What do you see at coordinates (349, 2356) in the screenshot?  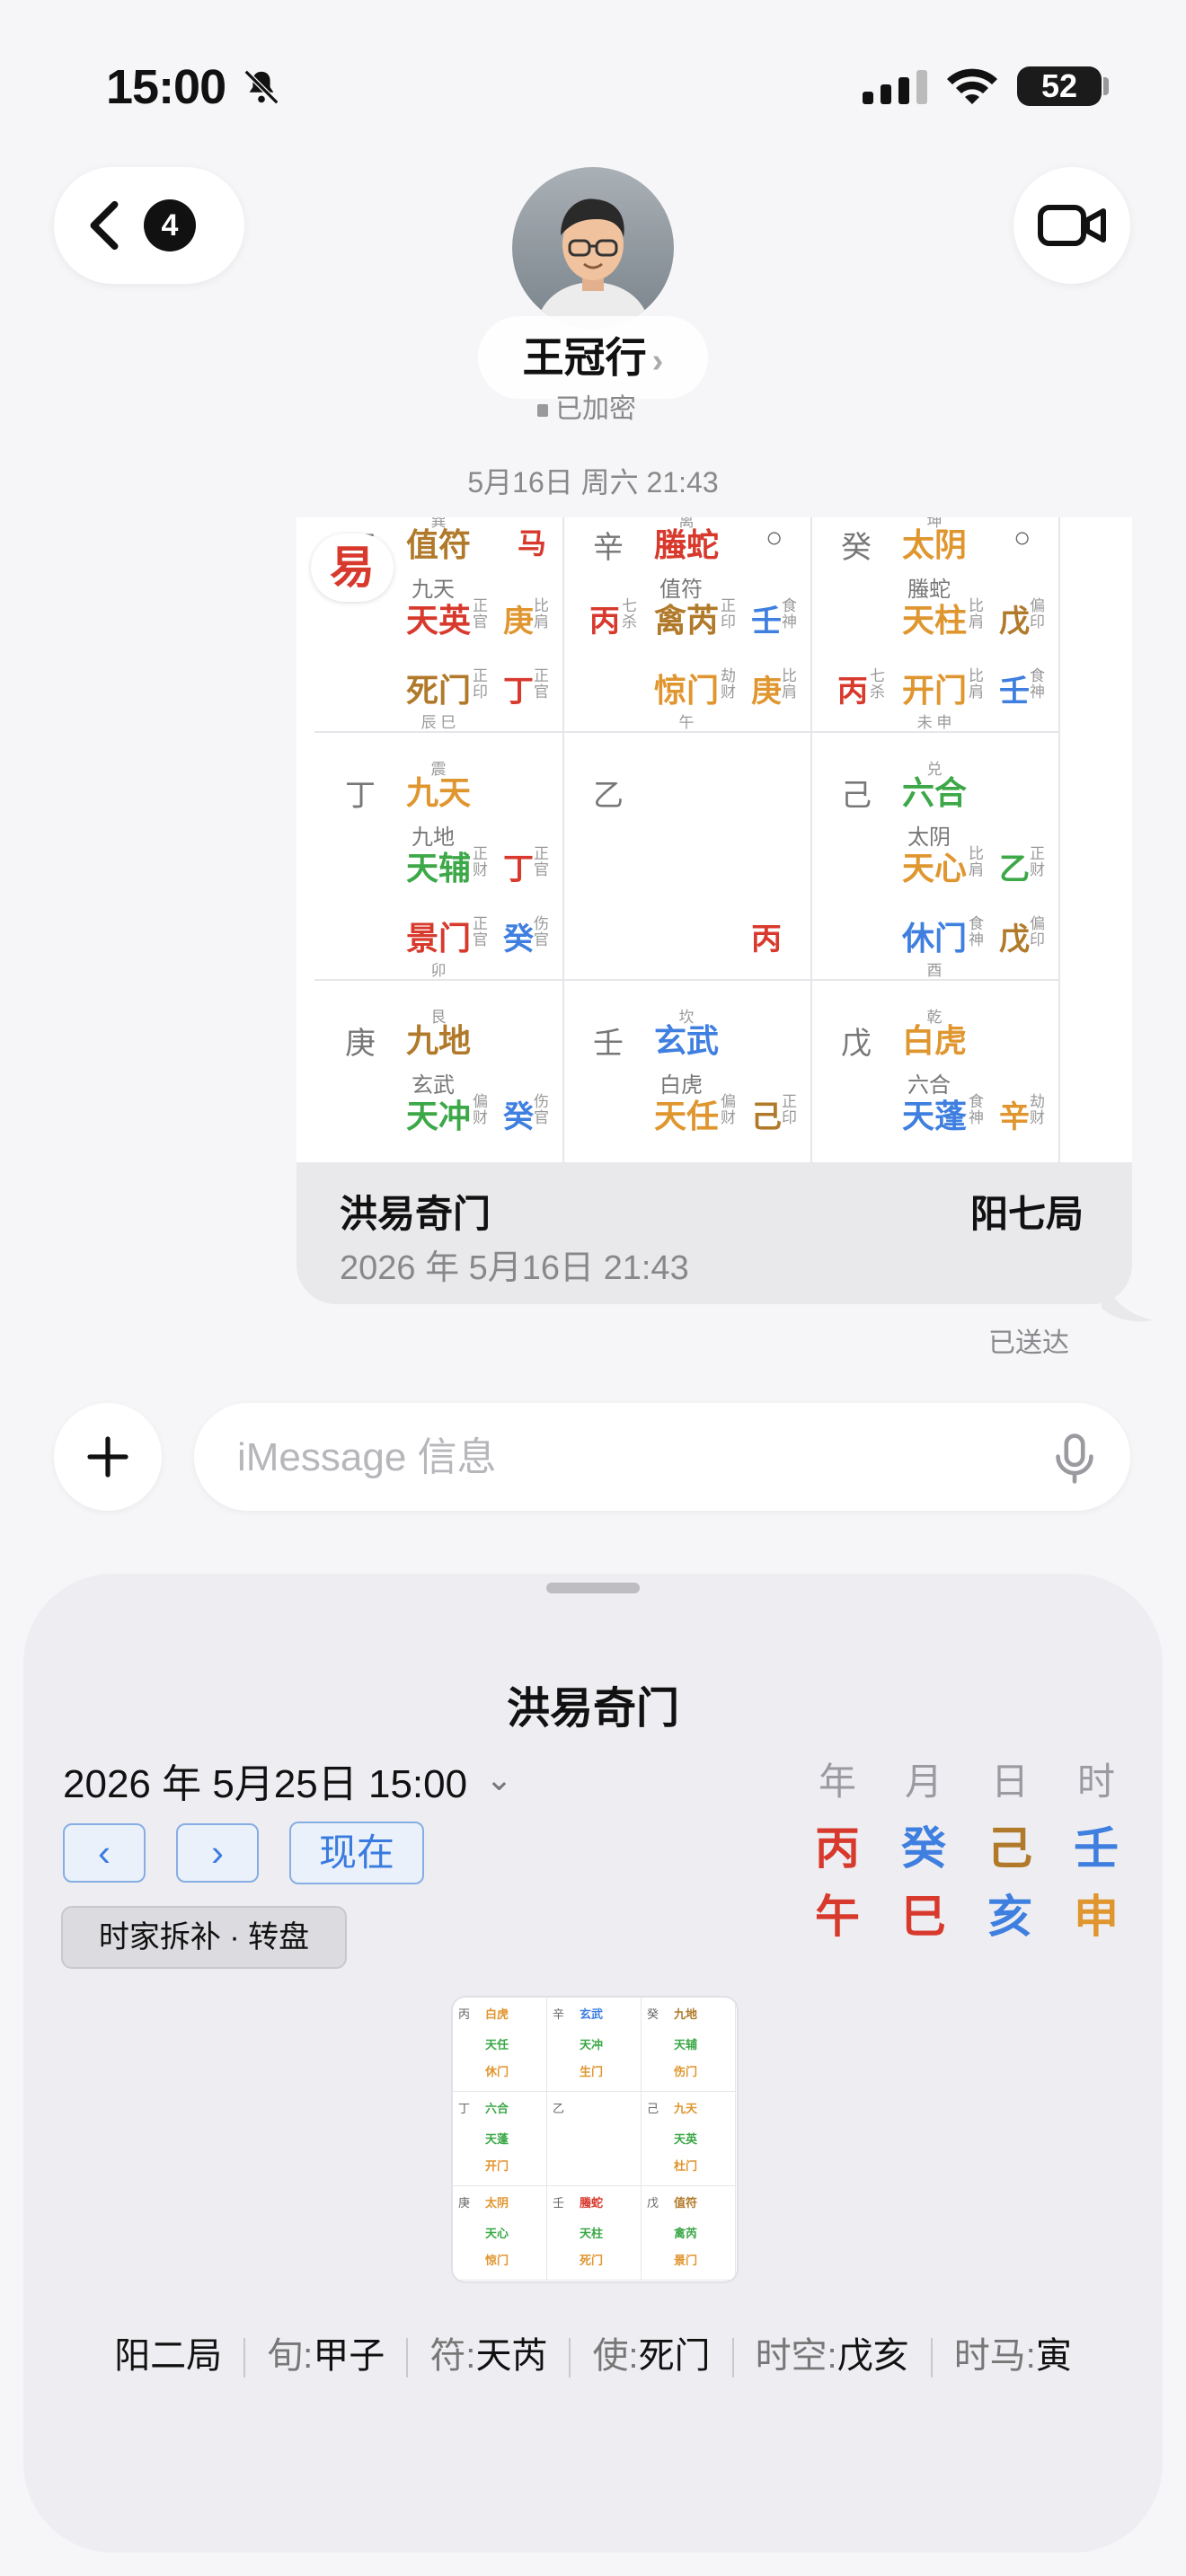 I see `summary-xun: 甲子` at bounding box center [349, 2356].